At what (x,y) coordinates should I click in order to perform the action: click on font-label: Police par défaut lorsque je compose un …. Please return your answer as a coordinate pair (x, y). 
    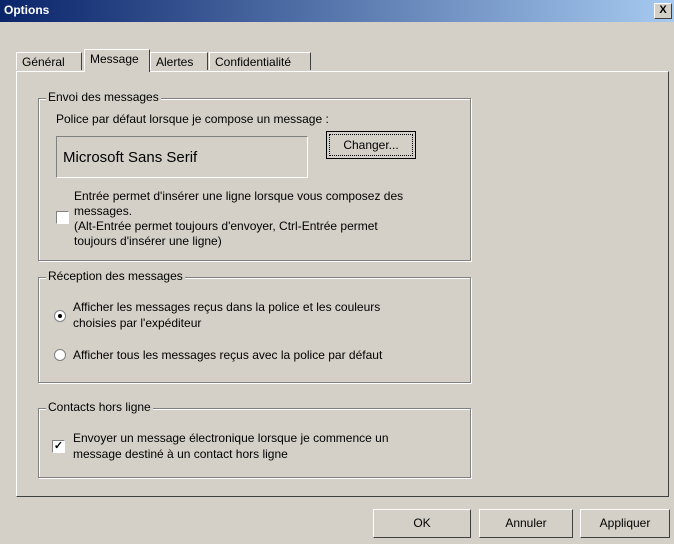
    Looking at the image, I should click on (192, 119).